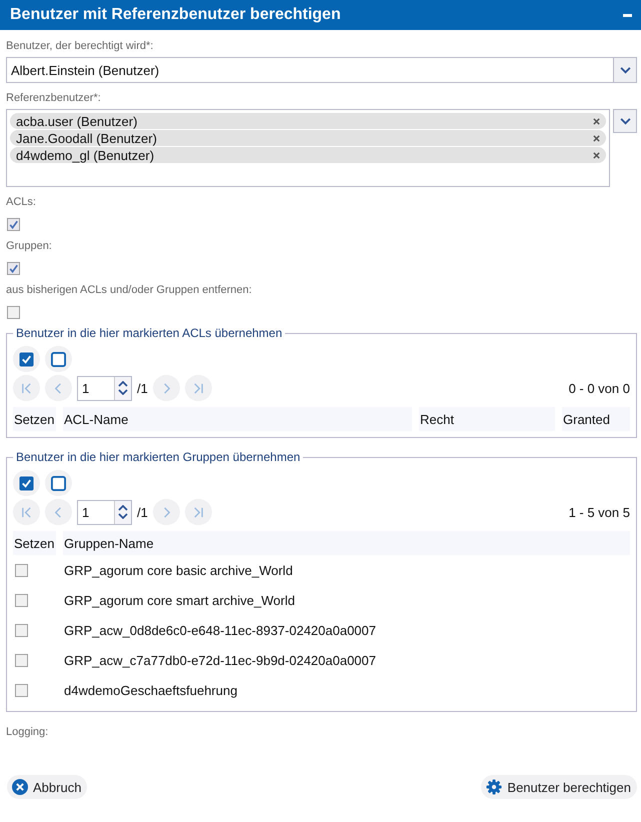 This screenshot has height=822, width=641. Describe the element at coordinates (308, 148) in the screenshot. I see `tag-field: acba.user (Benutzer) Jane.Goodall (Benutzer) d4wdemo_gl (Benutzer)` at that location.